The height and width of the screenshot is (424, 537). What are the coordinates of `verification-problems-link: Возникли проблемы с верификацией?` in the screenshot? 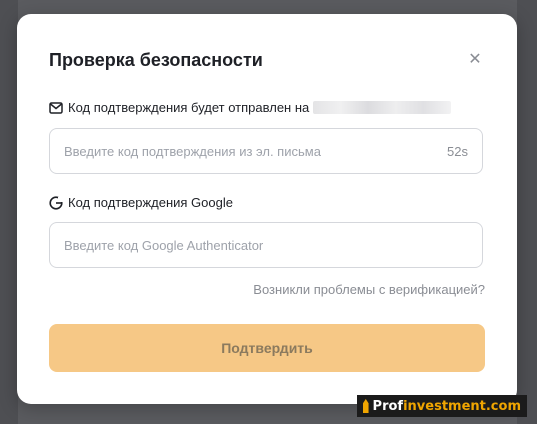 It's located at (369, 289).